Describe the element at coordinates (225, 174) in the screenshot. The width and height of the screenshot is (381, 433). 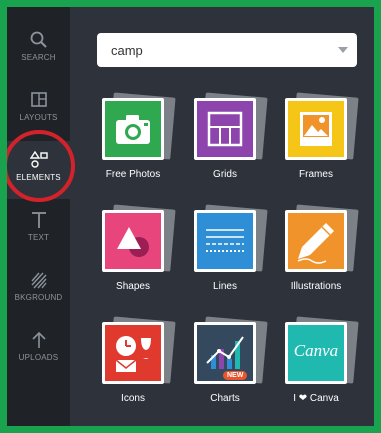
I see `category-label: Grids` at that location.